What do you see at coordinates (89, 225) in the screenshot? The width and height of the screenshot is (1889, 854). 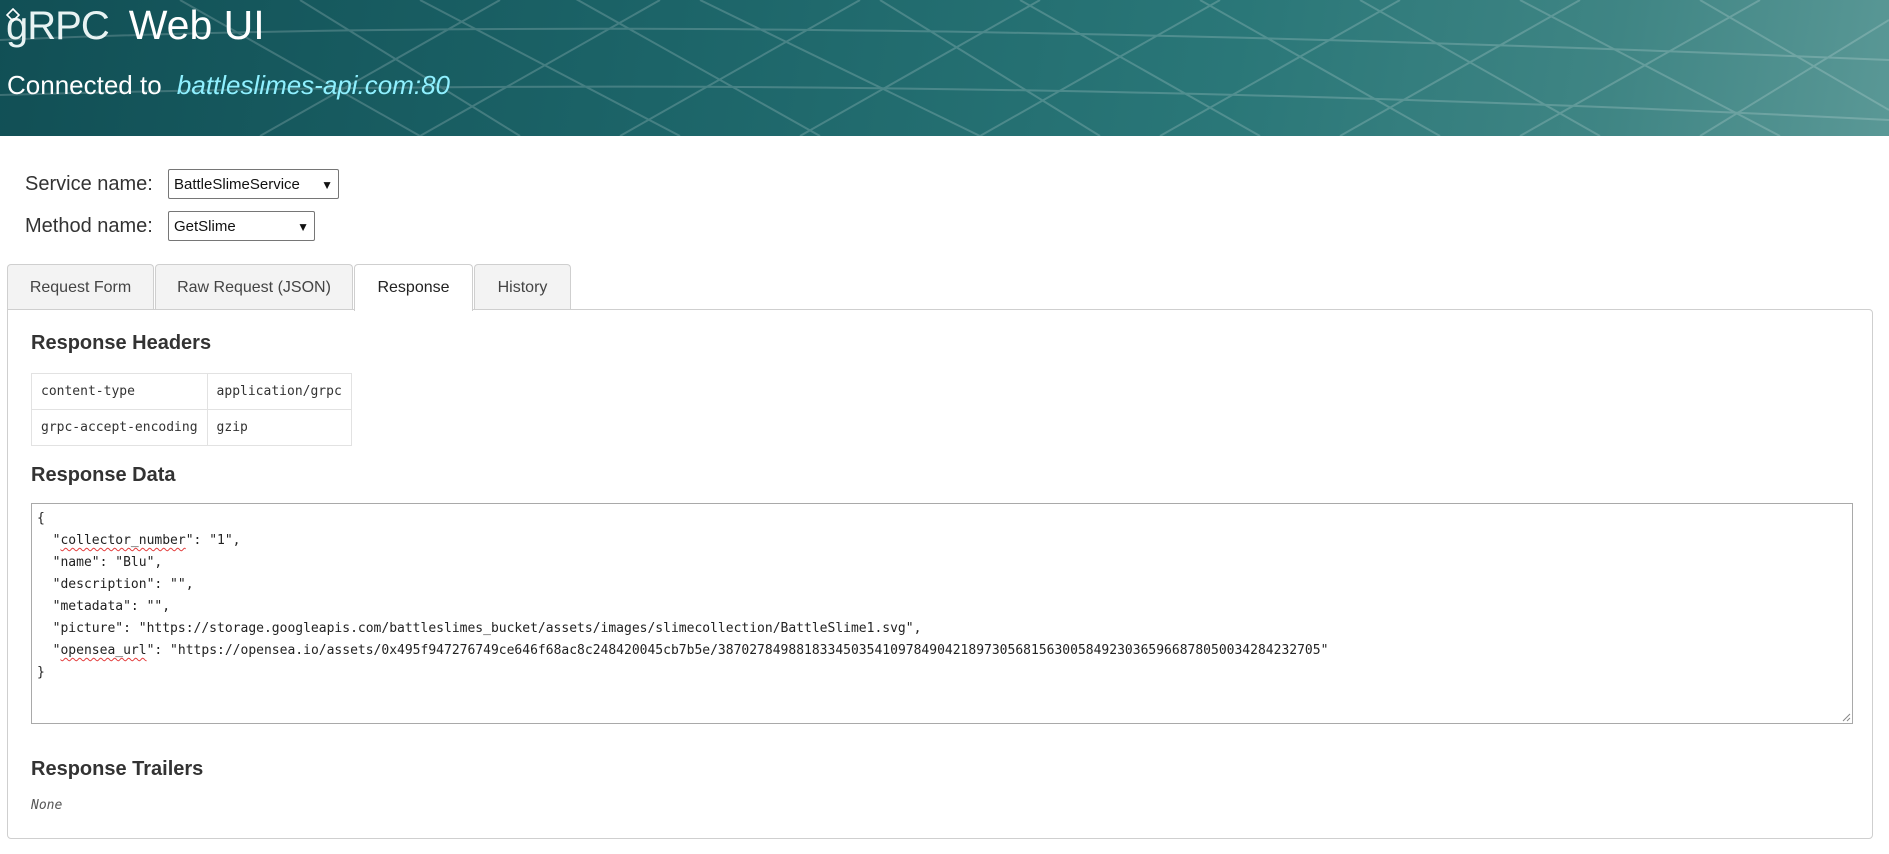 I see `method-name-label: Method name:` at bounding box center [89, 225].